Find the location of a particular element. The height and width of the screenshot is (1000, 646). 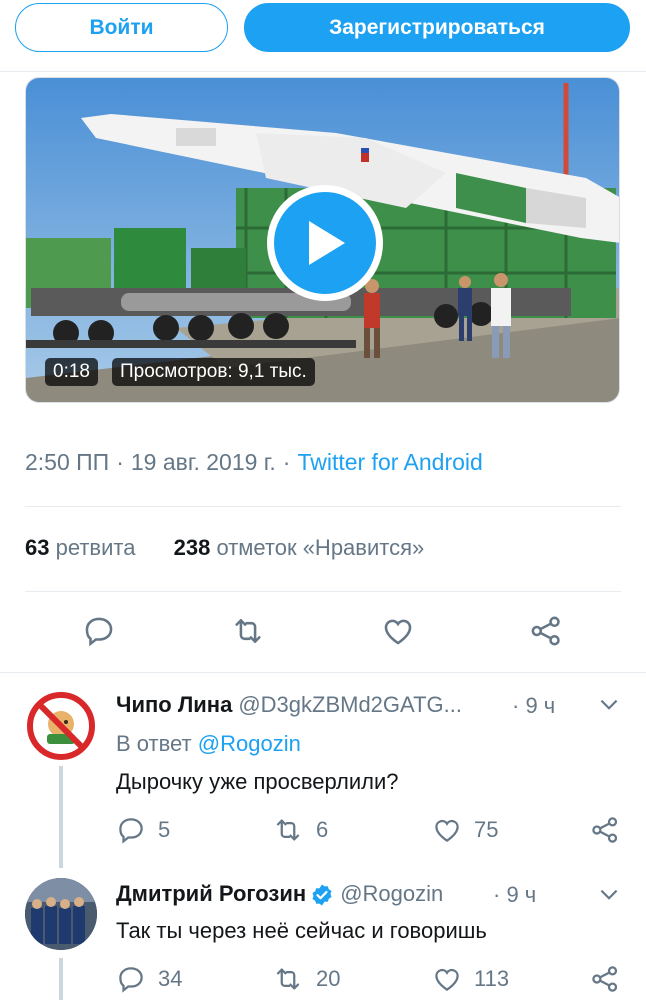

tweet-date: 19 авг. 2019 г. is located at coordinates (203, 462).